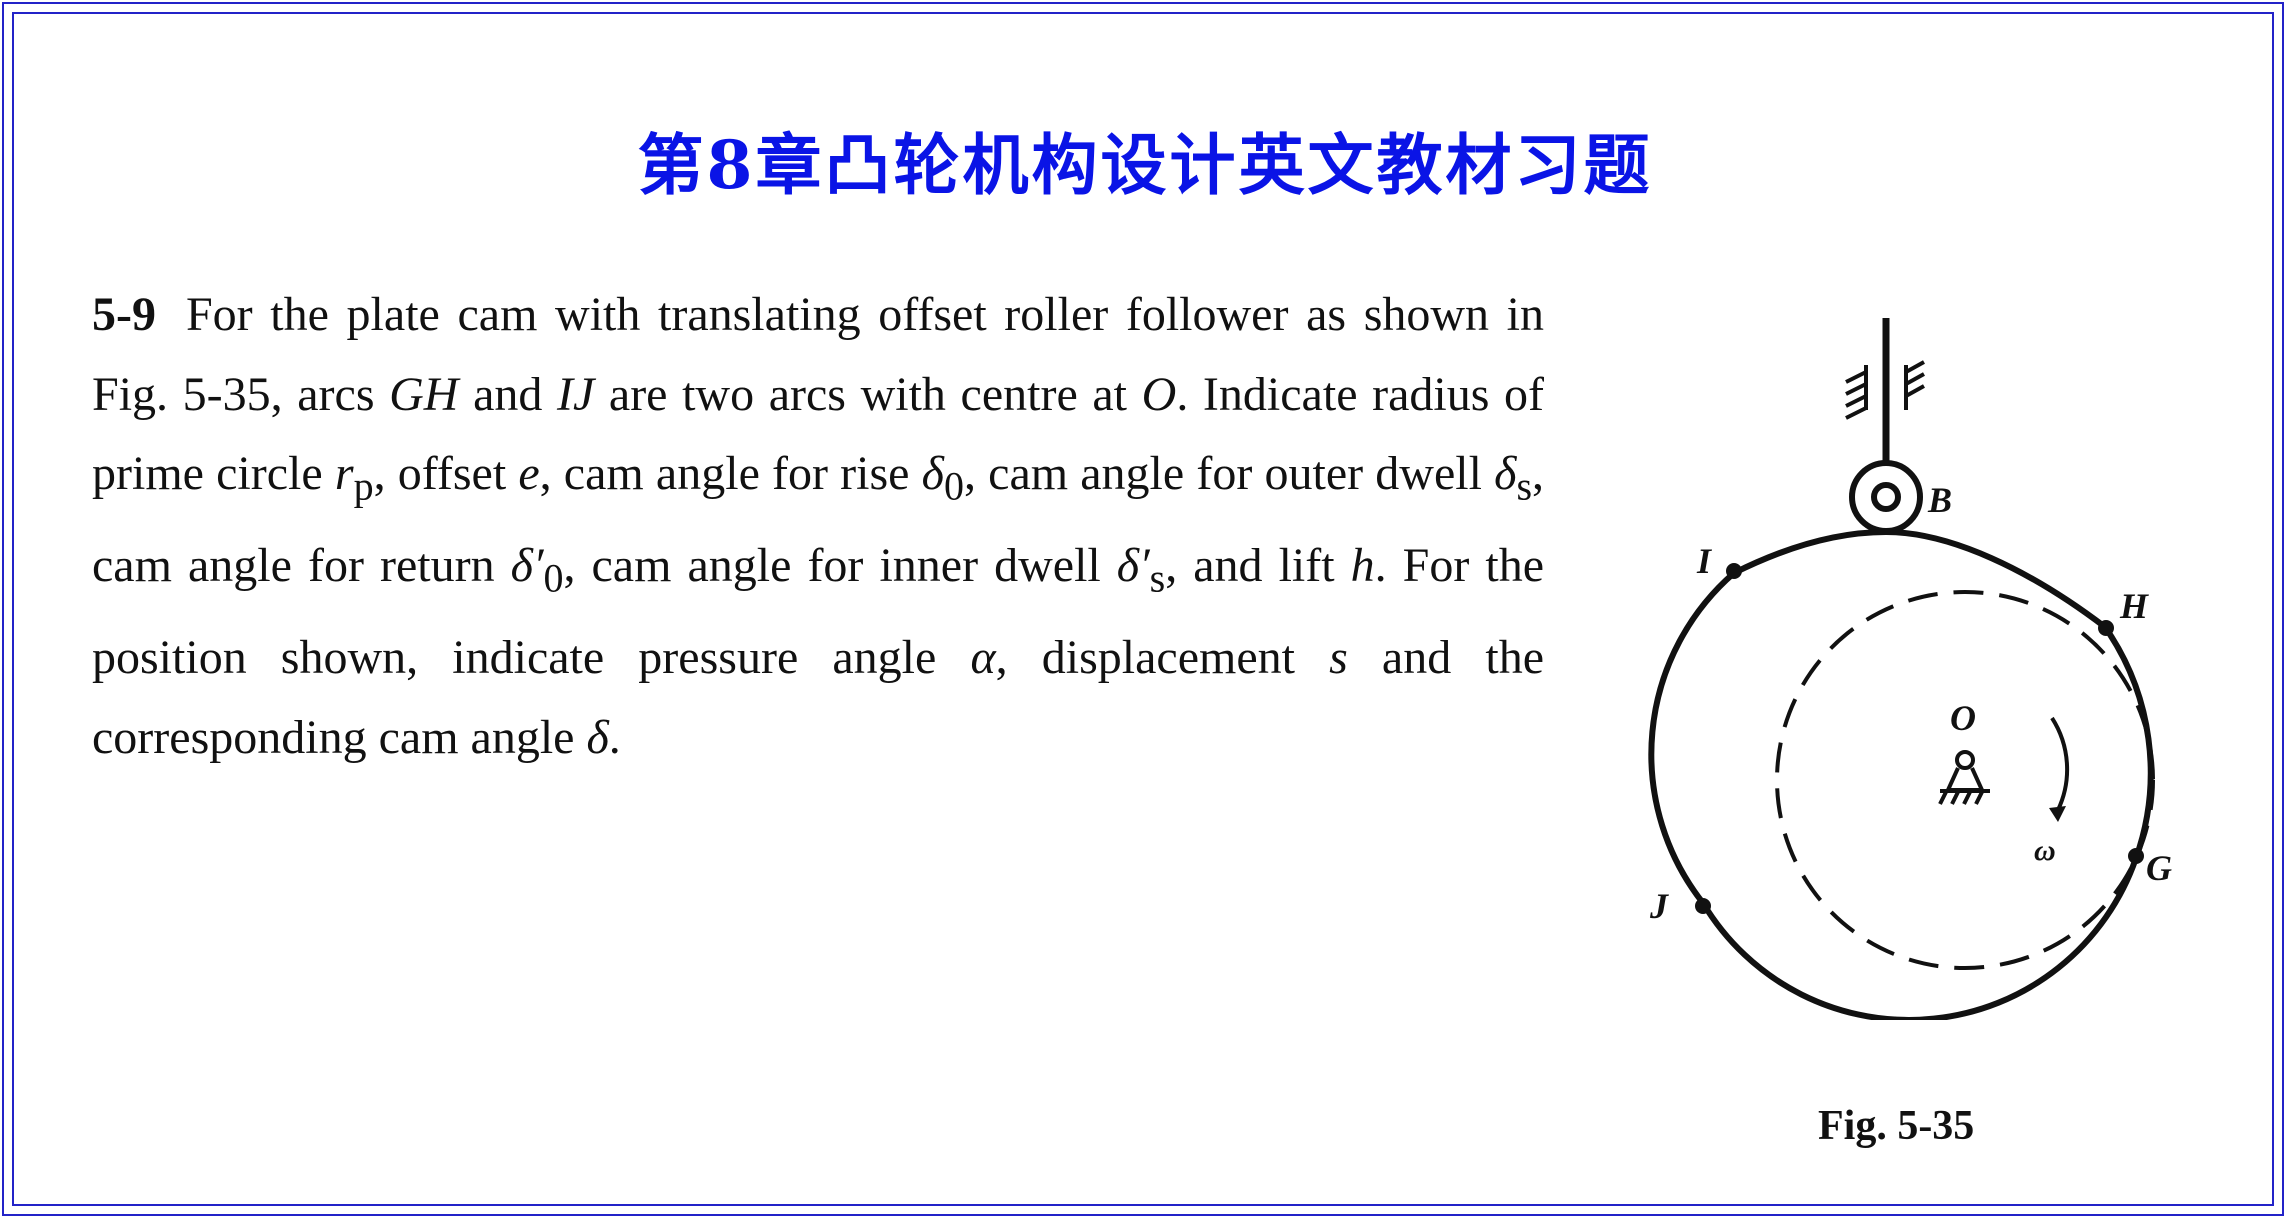 This screenshot has height=1222, width=2290. Describe the element at coordinates (597, 737) in the screenshot. I see `cam-angle-symbol: δ` at that location.